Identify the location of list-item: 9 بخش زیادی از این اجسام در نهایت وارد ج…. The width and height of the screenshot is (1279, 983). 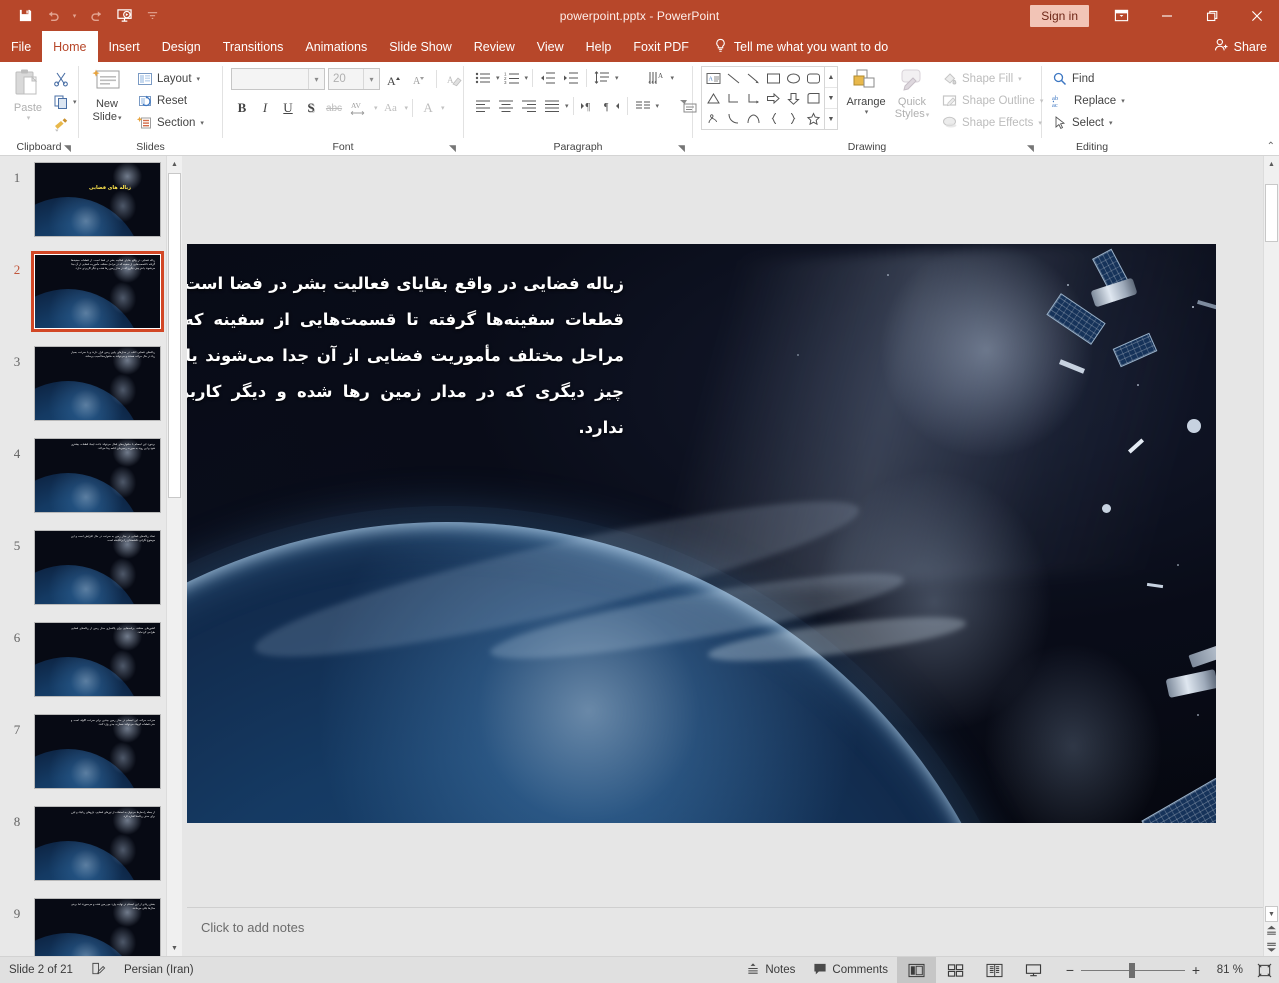
(91, 924).